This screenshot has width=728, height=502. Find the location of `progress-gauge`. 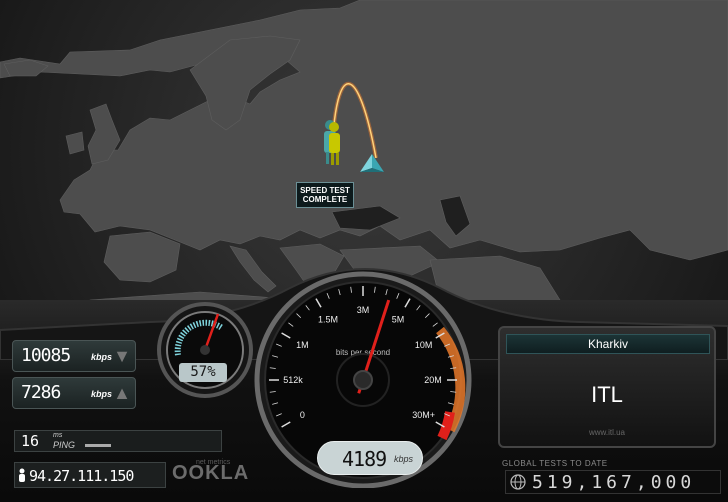

progress-gauge is located at coordinates (205, 350).